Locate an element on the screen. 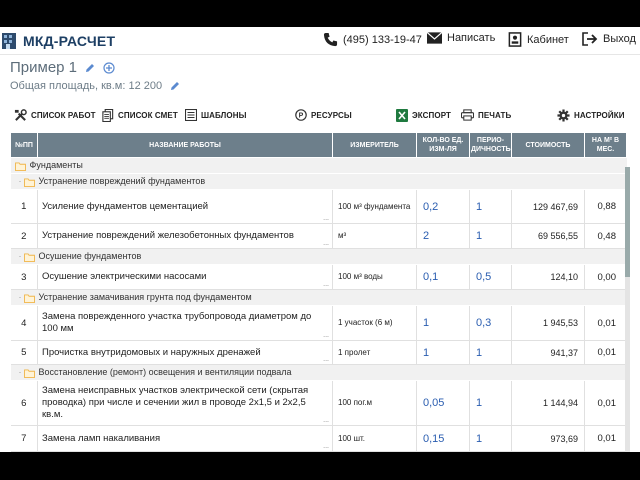 The height and width of the screenshot is (480, 640). cell-num: 1 is located at coordinates (24, 206).